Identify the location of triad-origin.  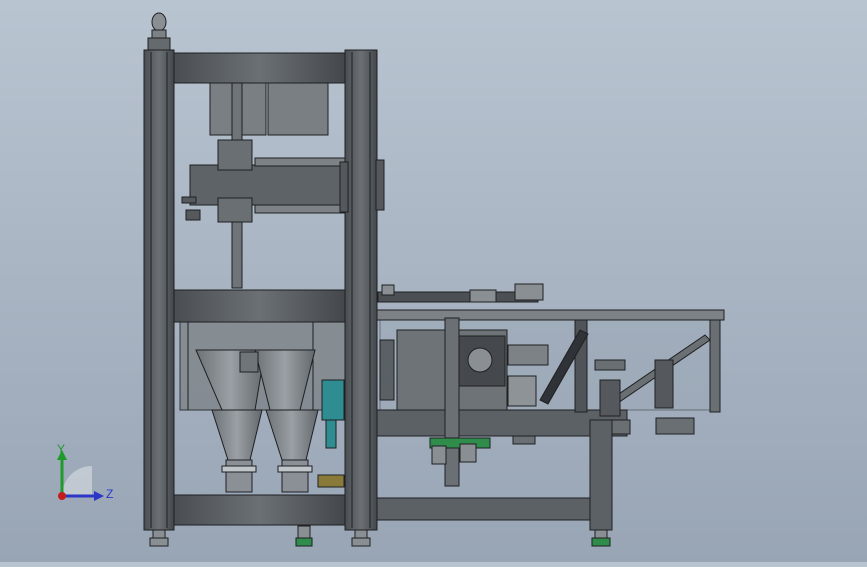
(62, 496).